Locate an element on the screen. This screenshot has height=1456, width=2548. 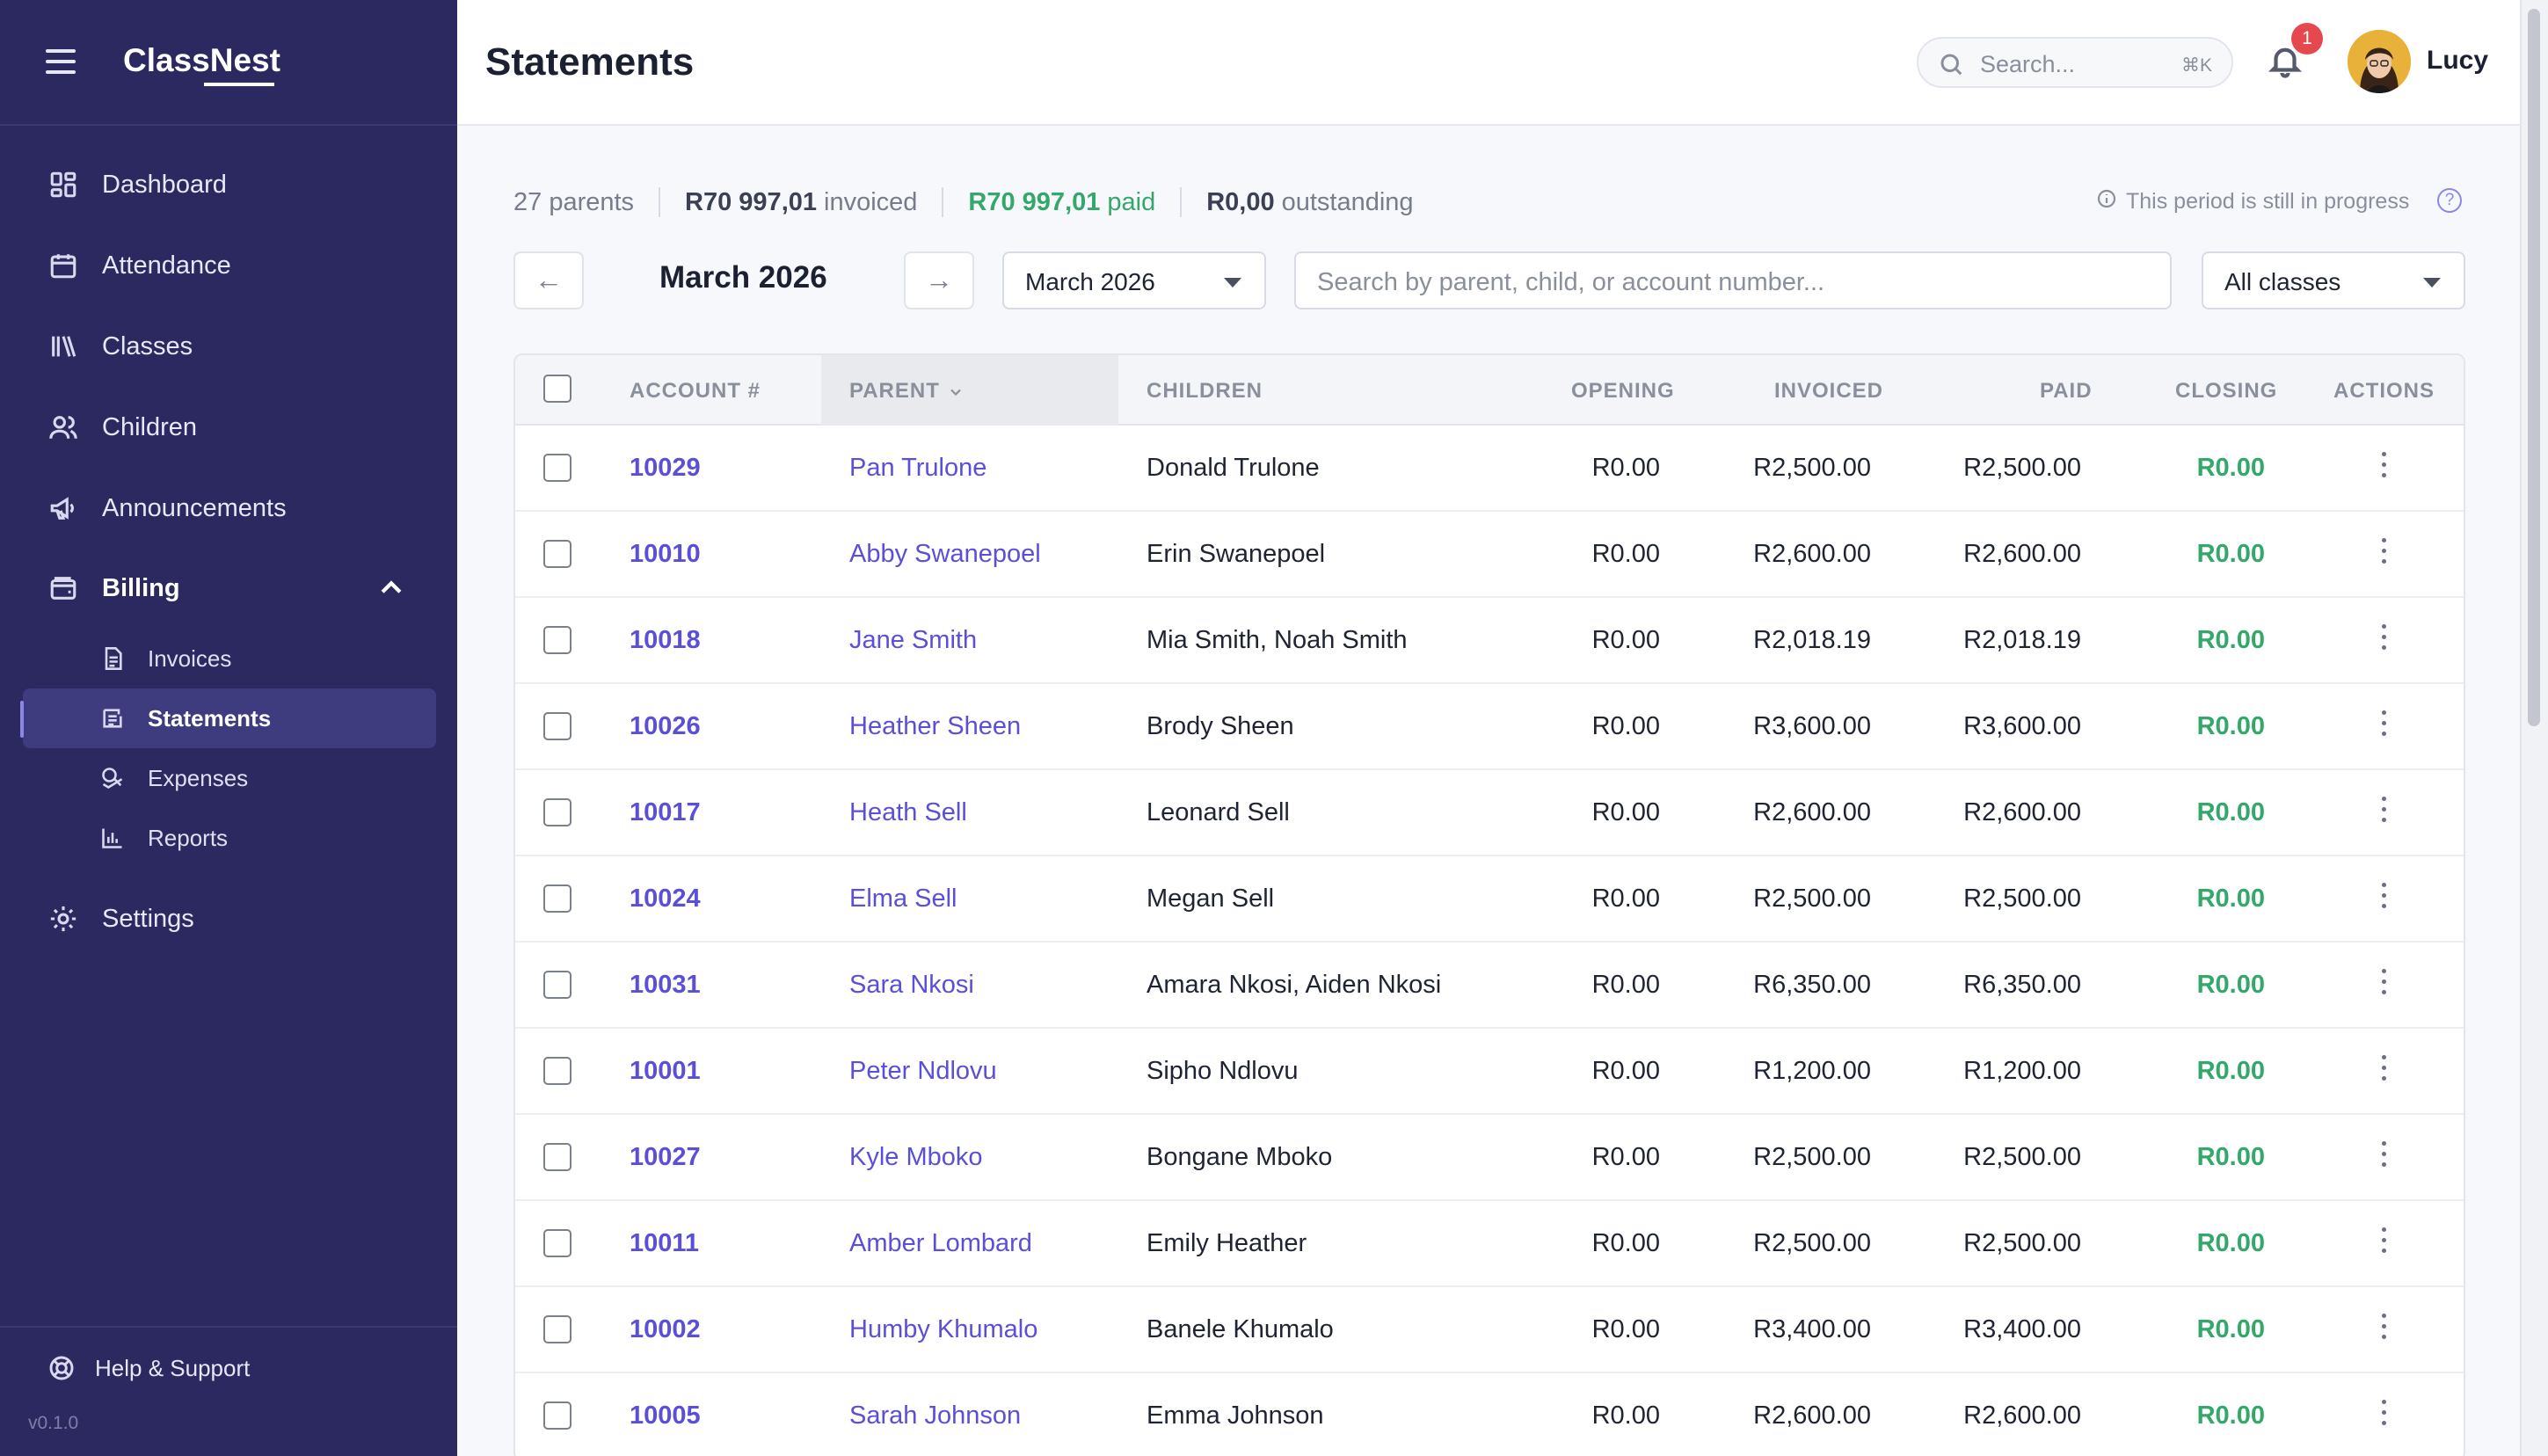
col-paid: PAID is located at coordinates (2066, 391).